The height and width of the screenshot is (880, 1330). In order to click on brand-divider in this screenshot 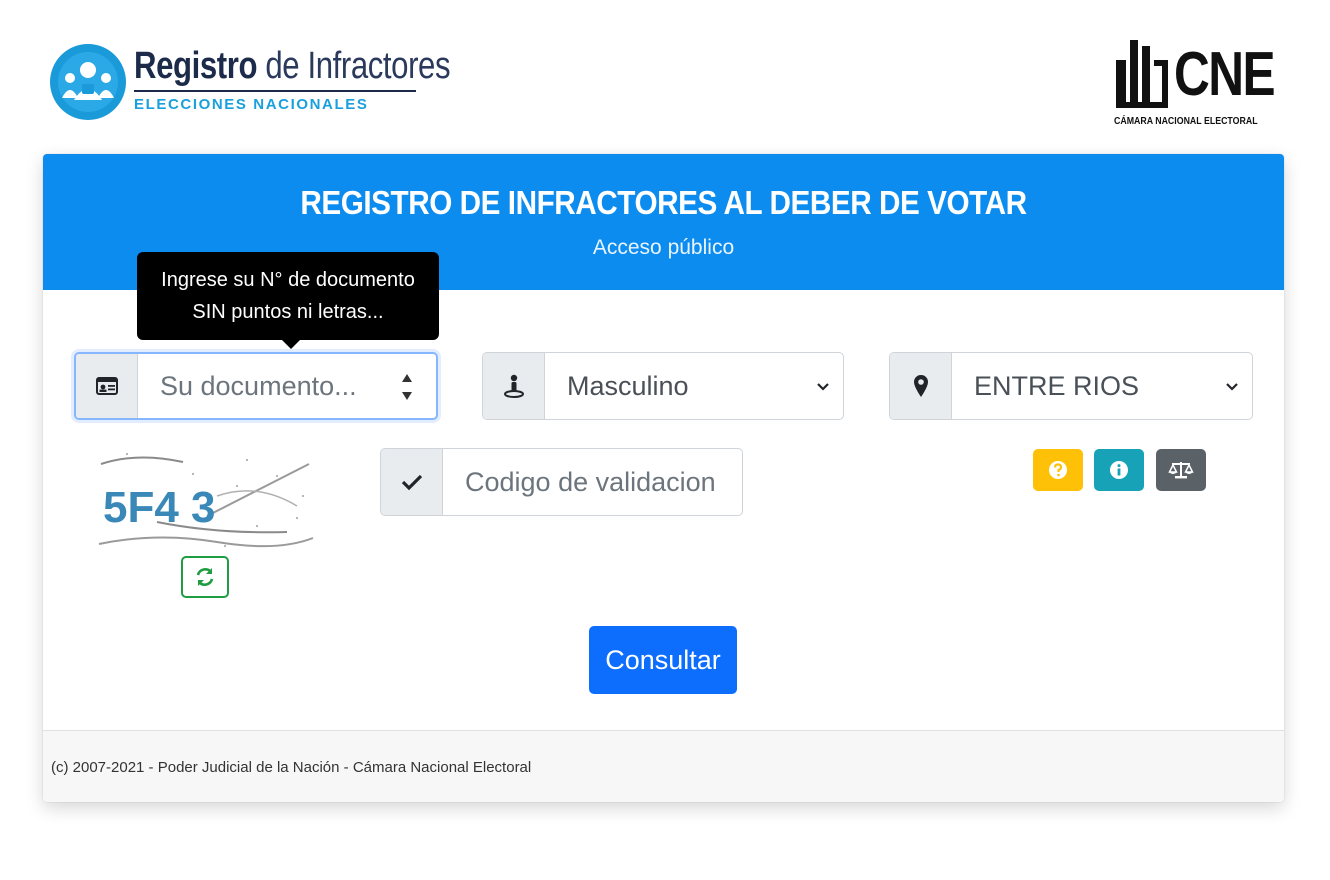, I will do `click(275, 91)`.